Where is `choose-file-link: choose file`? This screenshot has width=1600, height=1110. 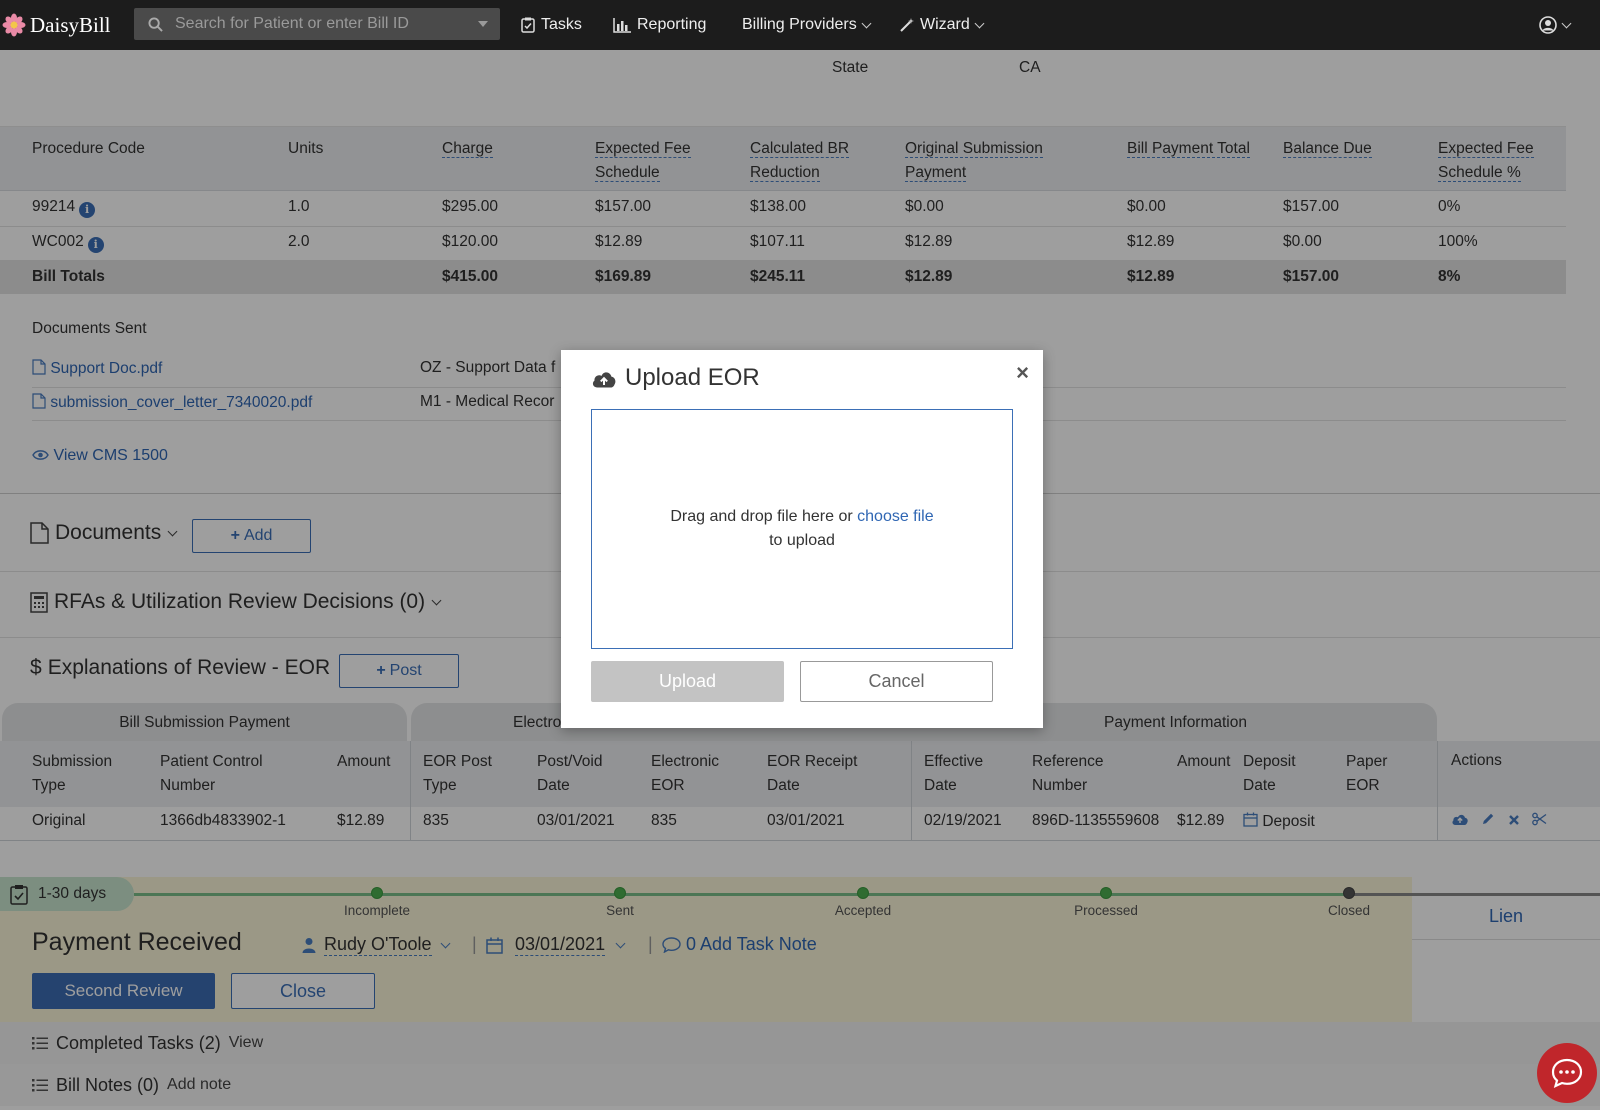 choose-file-link: choose file is located at coordinates (895, 516).